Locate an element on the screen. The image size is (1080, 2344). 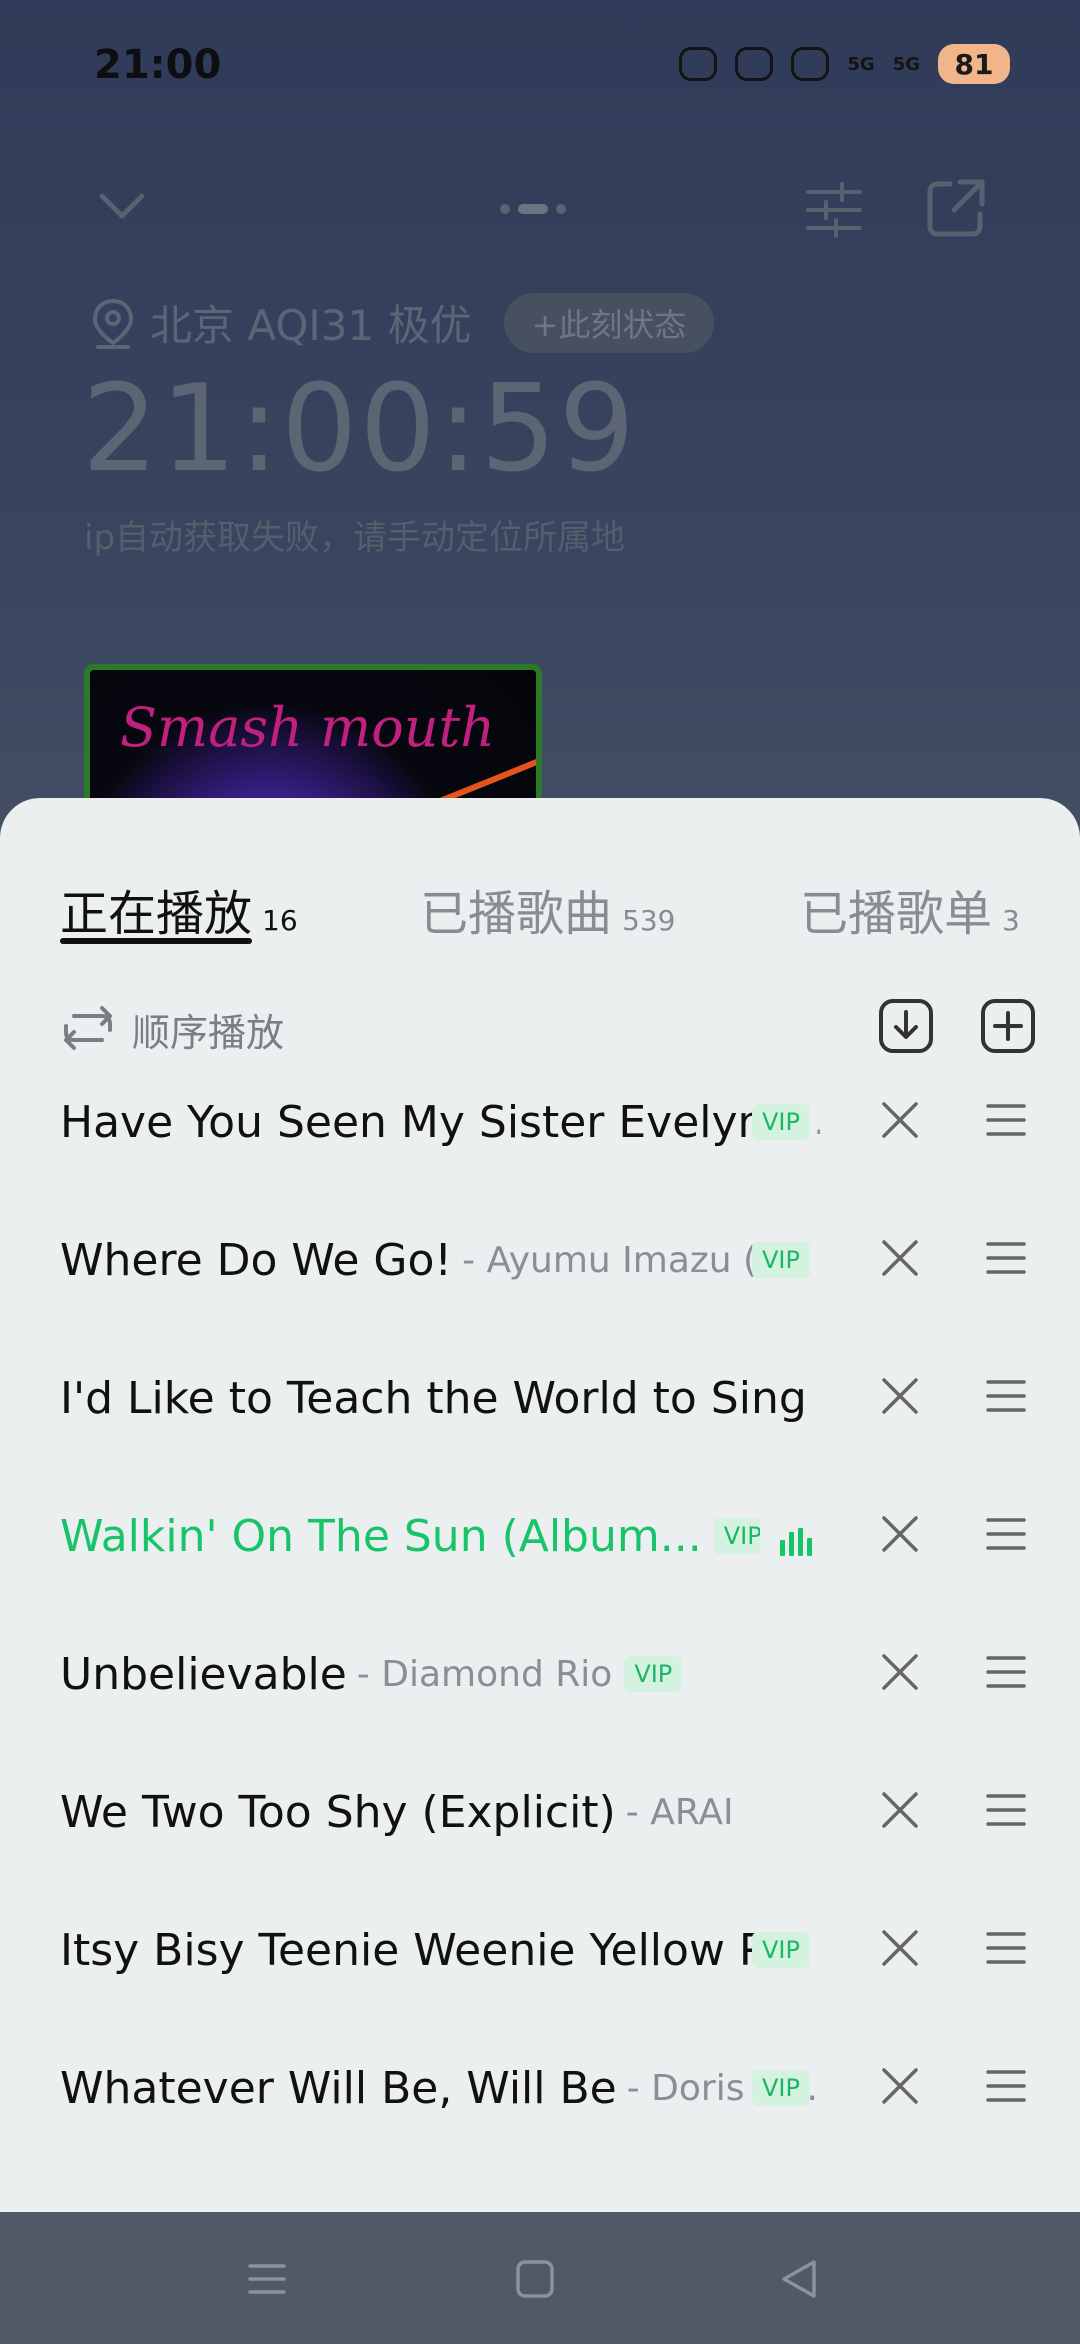
tab-label: 已播歌曲 is located at coordinates (516, 914).